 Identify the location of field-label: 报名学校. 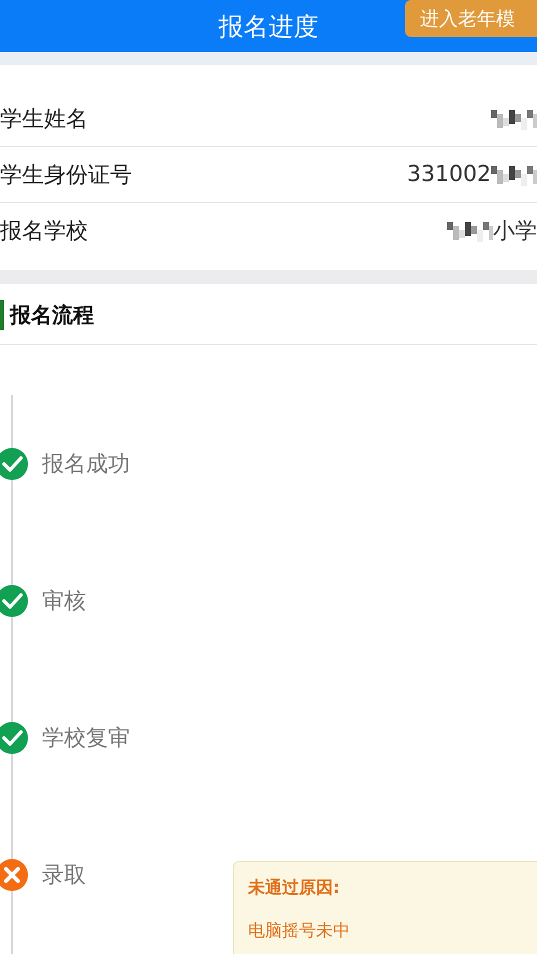
(44, 232).